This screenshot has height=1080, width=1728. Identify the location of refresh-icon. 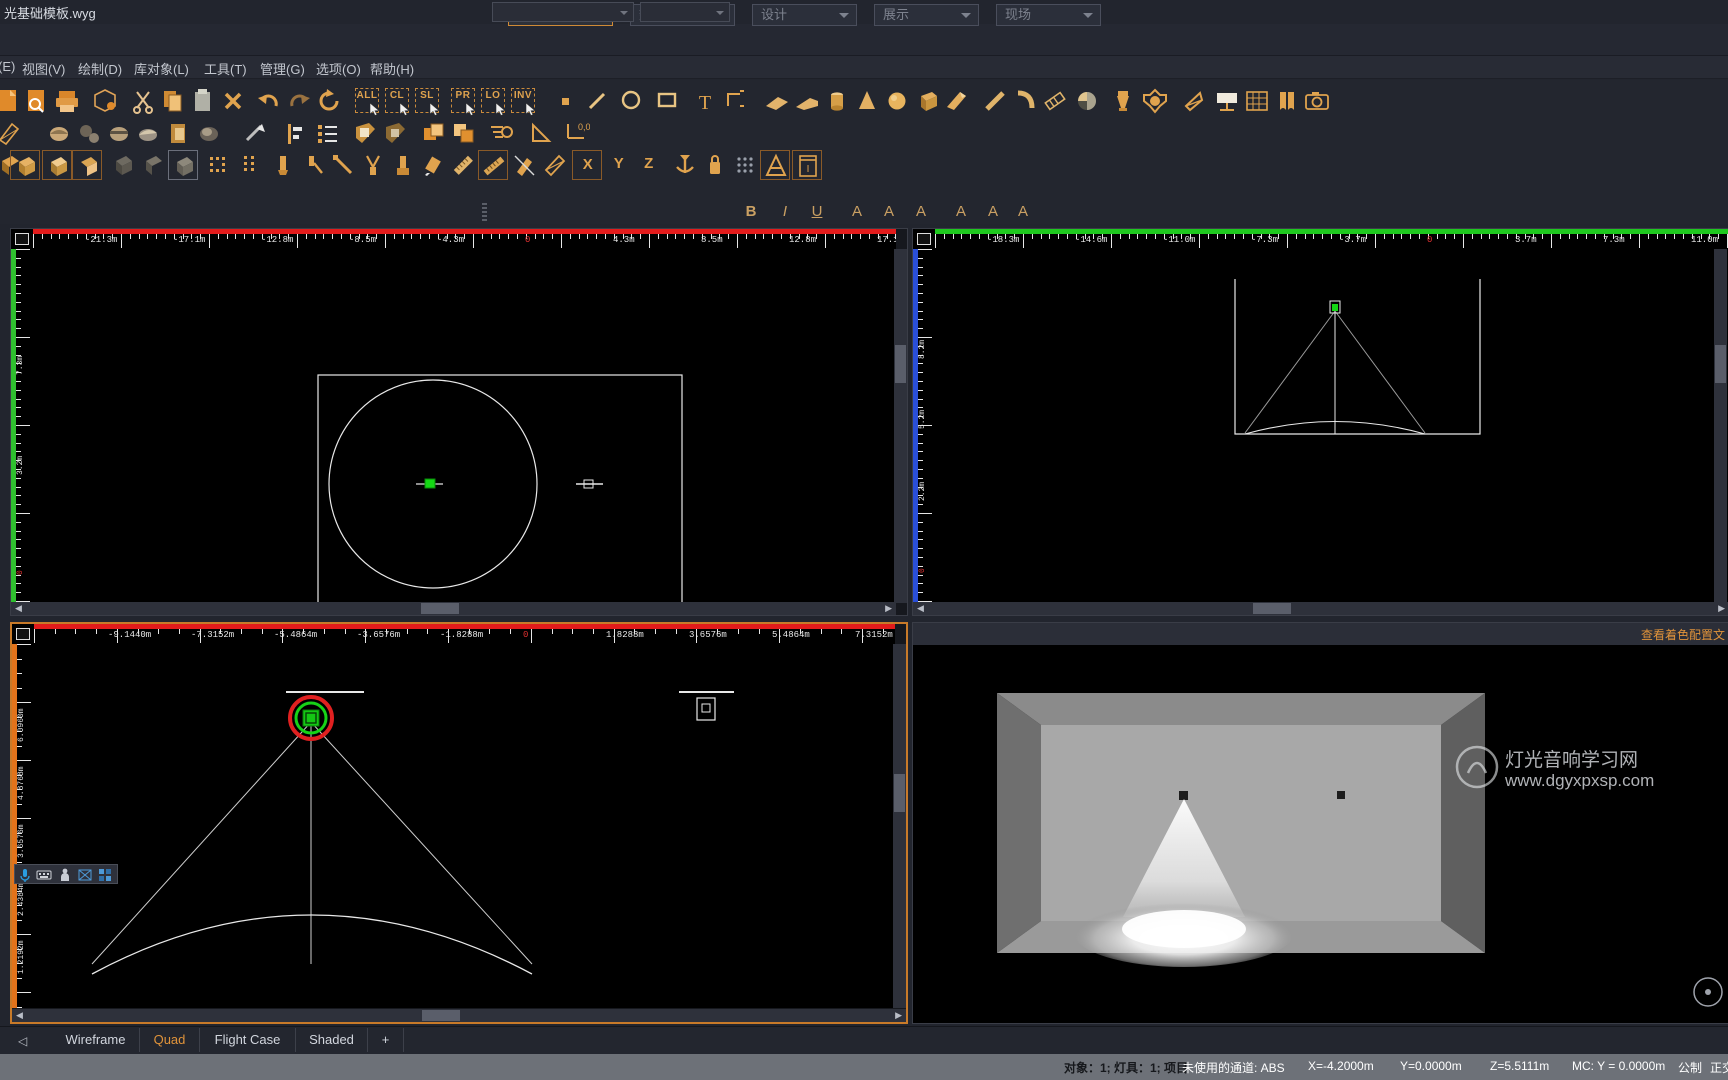
(329, 101).